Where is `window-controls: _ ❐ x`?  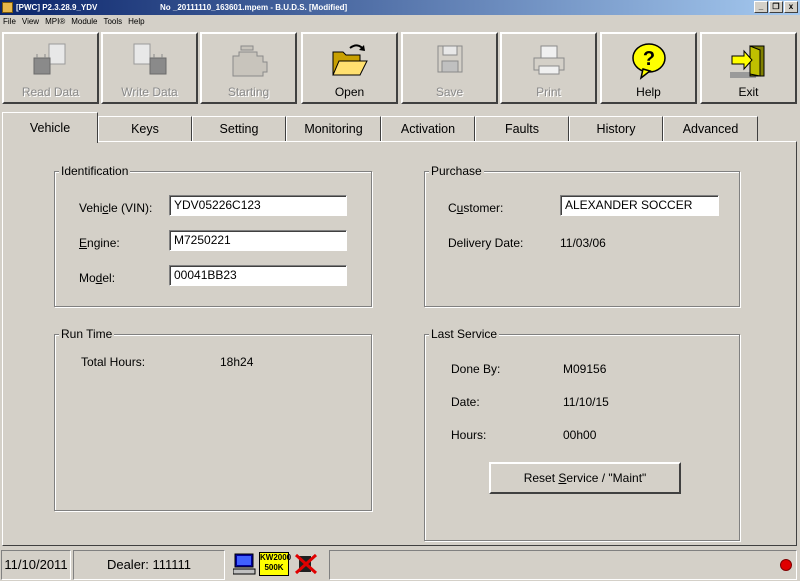
window-controls: _ ❐ x is located at coordinates (775, 7).